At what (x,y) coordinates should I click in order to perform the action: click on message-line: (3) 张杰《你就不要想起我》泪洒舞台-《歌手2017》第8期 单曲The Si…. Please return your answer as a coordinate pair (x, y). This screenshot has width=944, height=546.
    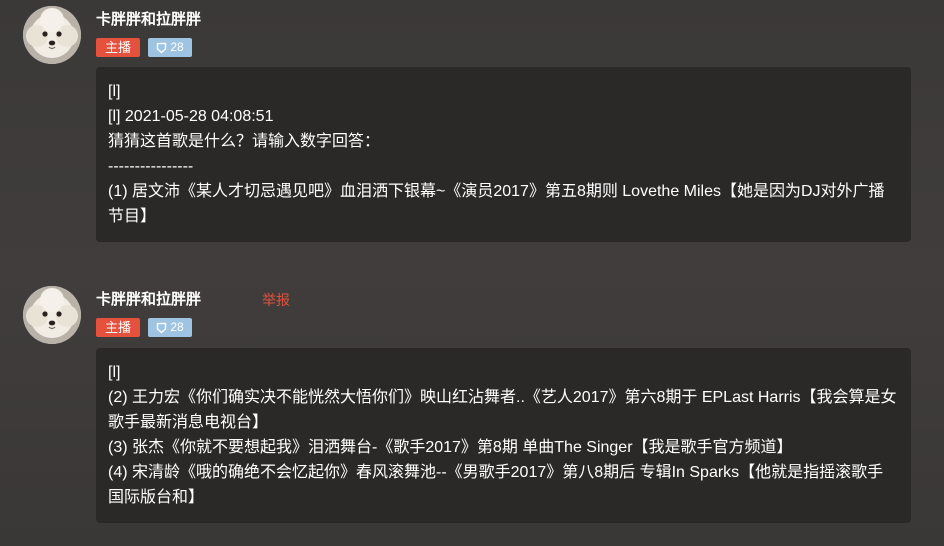
    Looking at the image, I should click on (450, 447).